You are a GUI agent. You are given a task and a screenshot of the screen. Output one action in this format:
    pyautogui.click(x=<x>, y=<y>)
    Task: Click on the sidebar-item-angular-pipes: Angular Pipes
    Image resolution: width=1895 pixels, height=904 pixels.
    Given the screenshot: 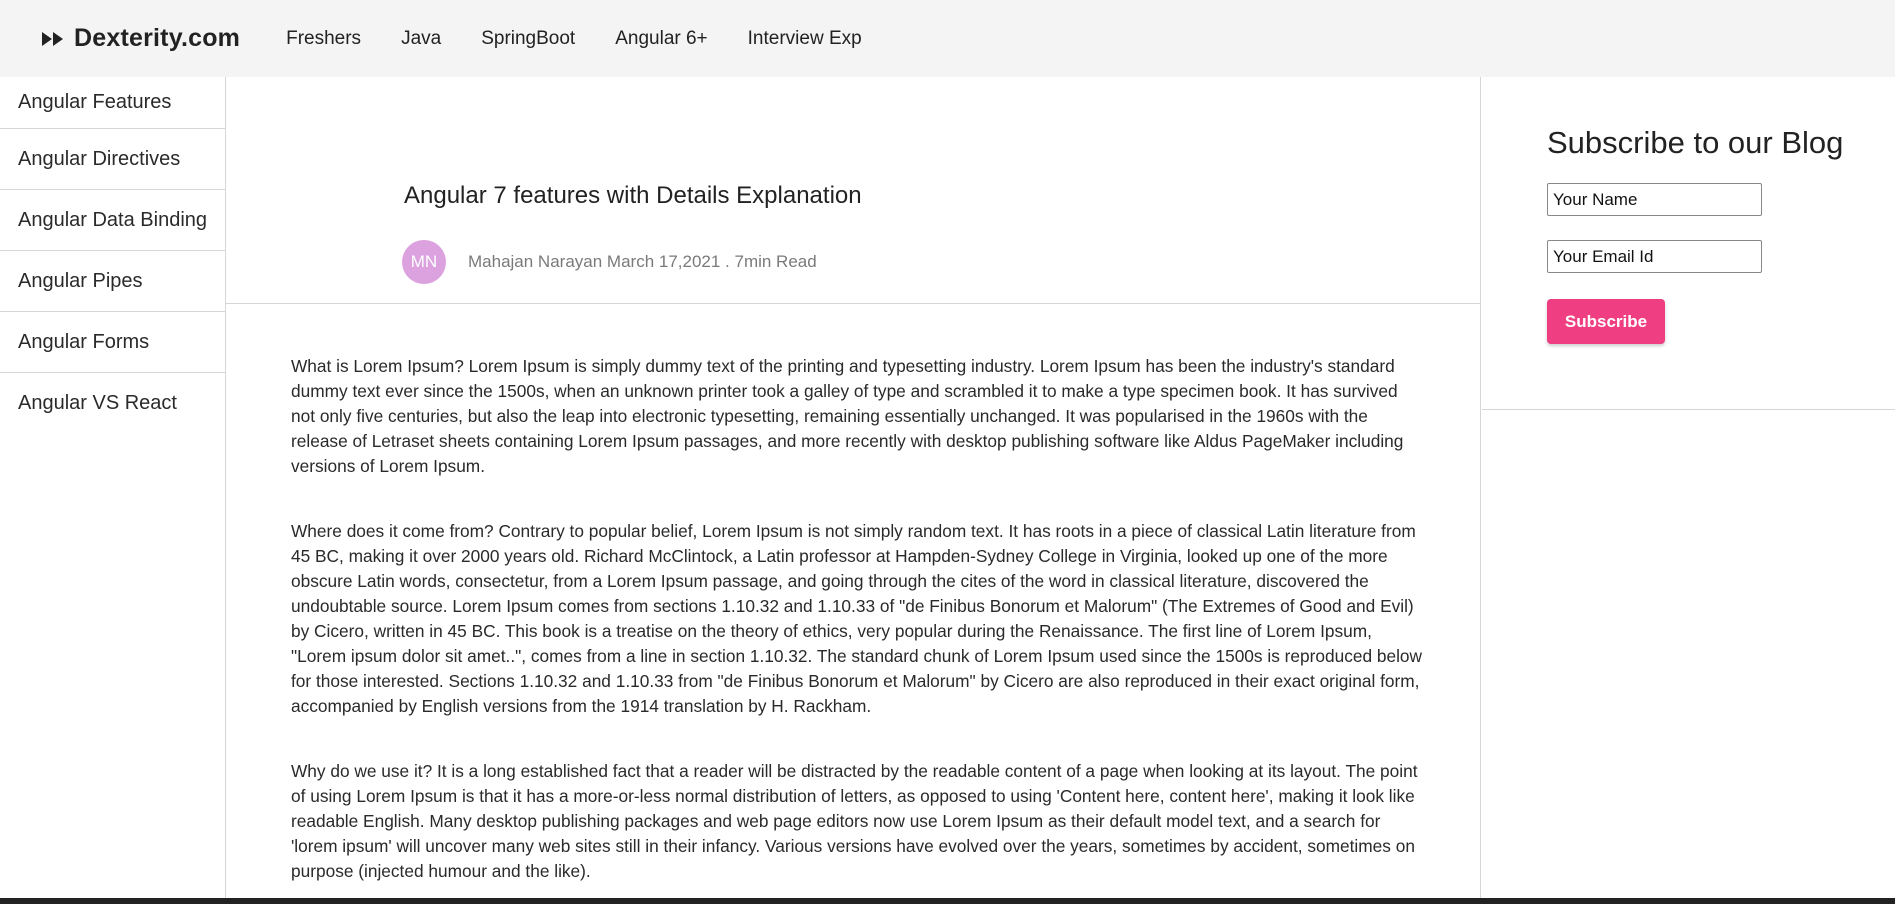 What is the action you would take?
    pyautogui.click(x=112, y=281)
    